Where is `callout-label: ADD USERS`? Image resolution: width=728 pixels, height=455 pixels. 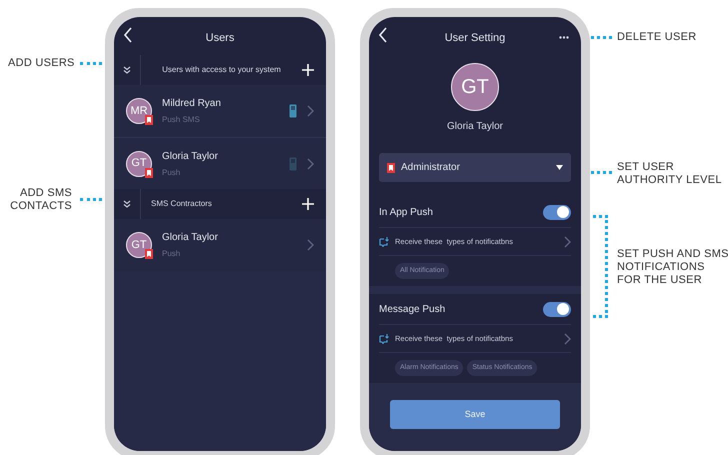
callout-label: ADD USERS is located at coordinates (41, 63).